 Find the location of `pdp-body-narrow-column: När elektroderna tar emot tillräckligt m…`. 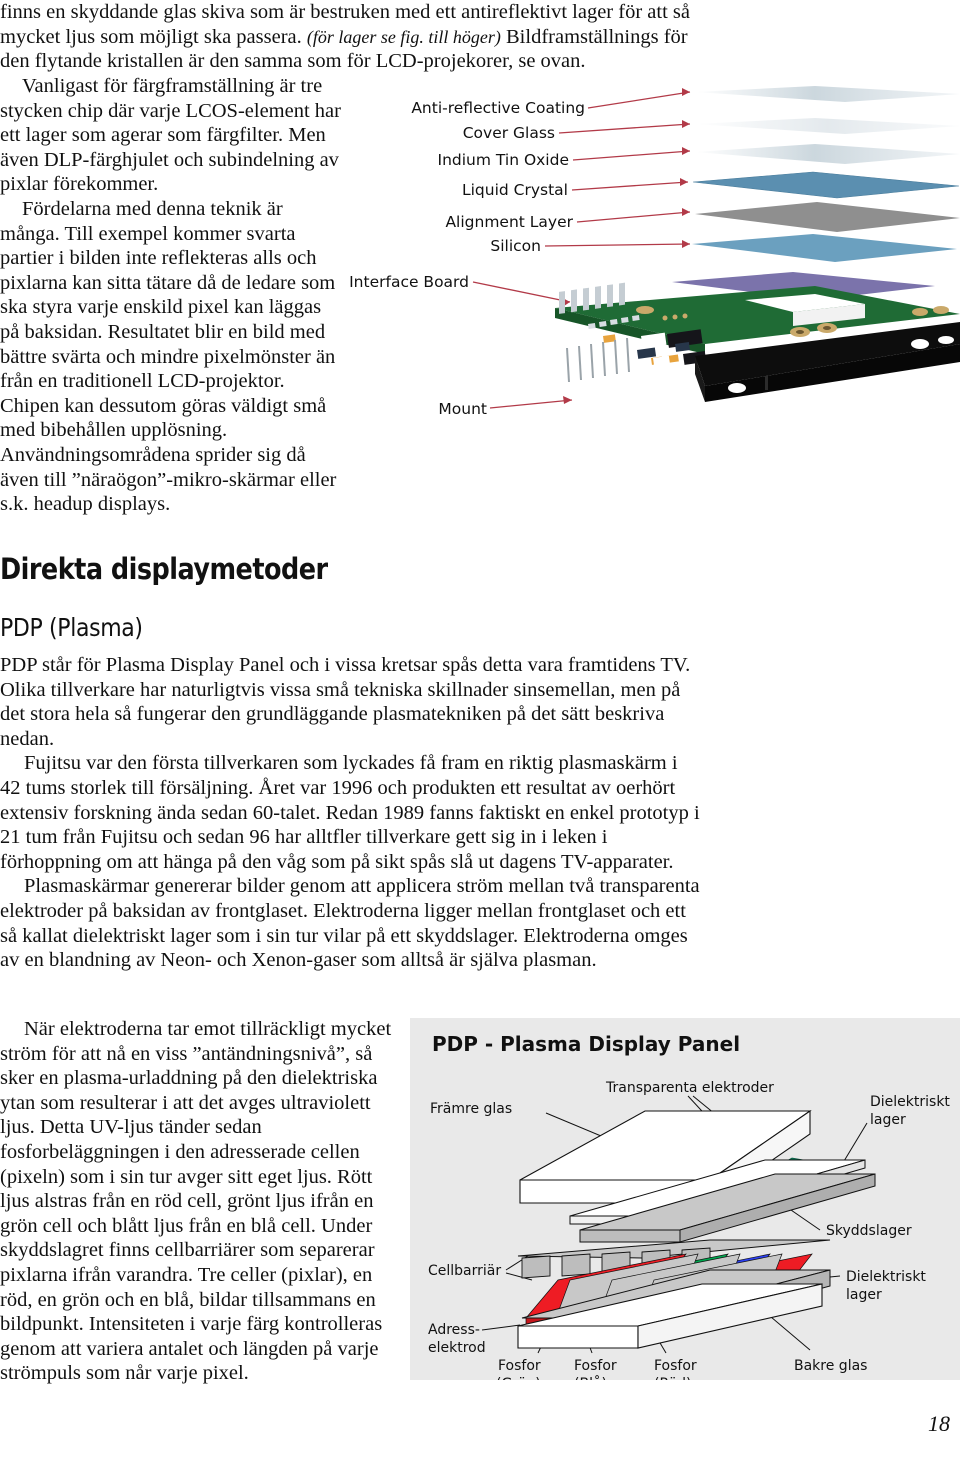

pdp-body-narrow-column: När elektroderna tar emot tillräckligt m… is located at coordinates (200, 1201).